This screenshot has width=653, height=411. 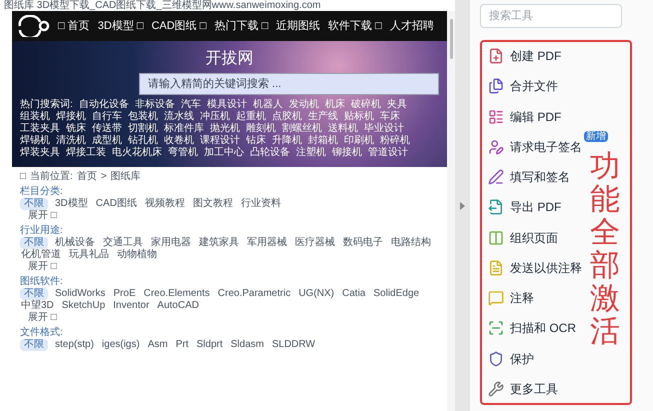 I want to click on hot-search-link: 模具设计, so click(x=226, y=105).